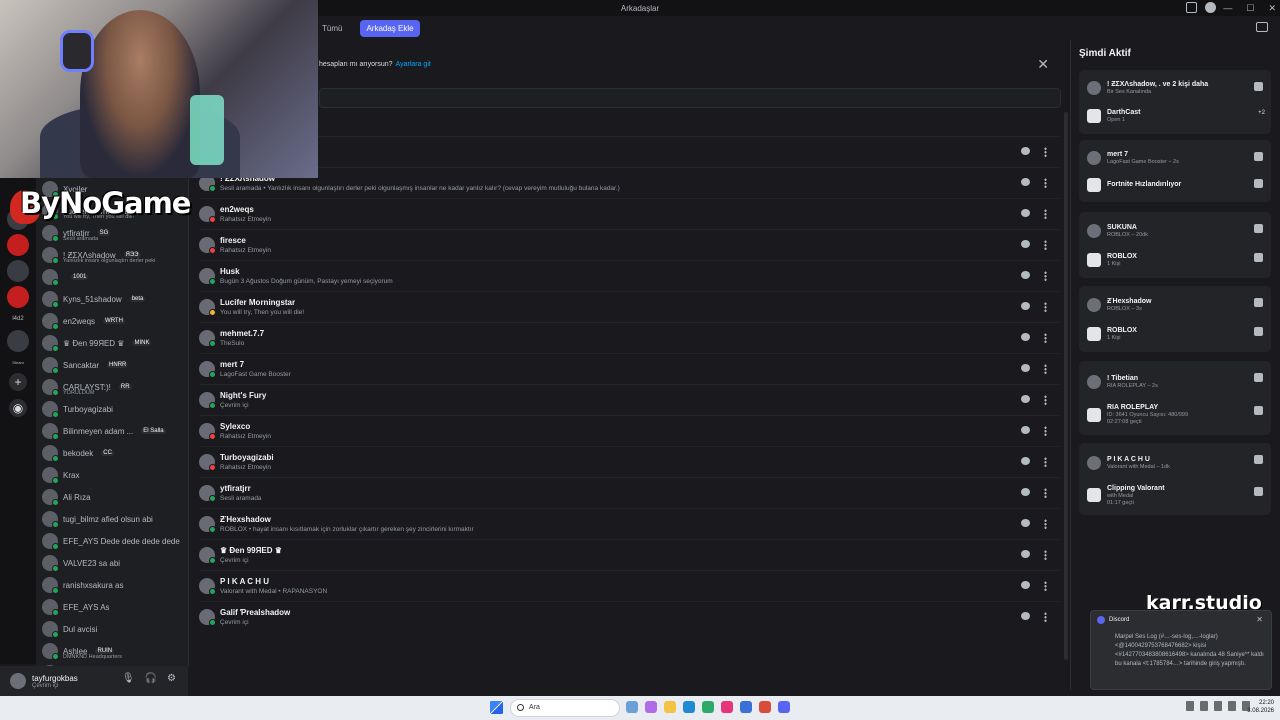 The image size is (1280, 720). Describe the element at coordinates (18, 362) in the screenshot. I see `server-label: Steam` at that location.